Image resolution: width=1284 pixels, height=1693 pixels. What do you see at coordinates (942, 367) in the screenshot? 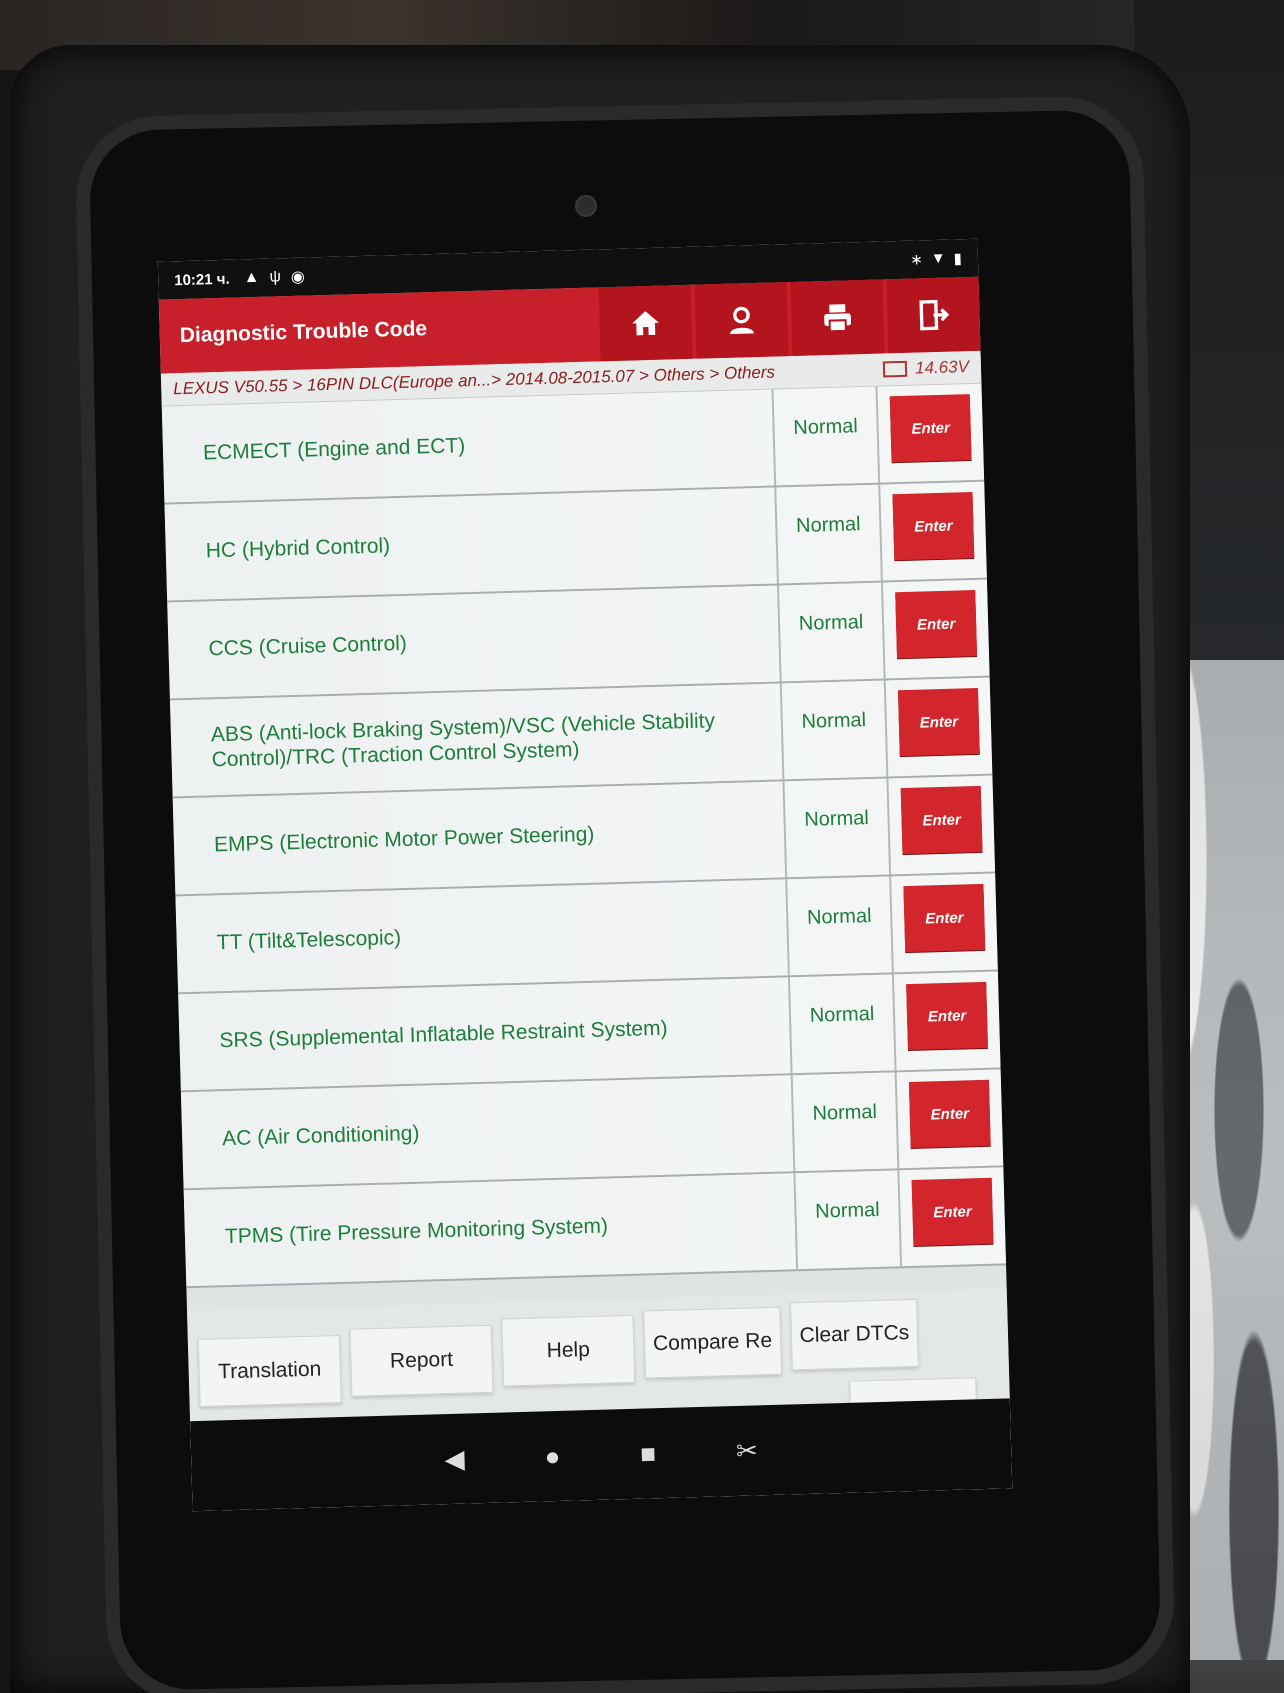
I see `battery-voltage: 14.63V` at bounding box center [942, 367].